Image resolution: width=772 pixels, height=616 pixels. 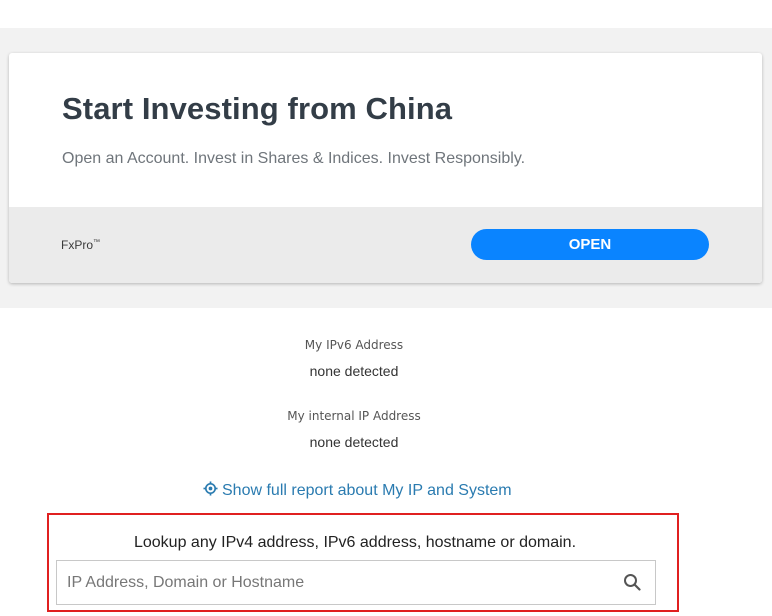 I want to click on ad-title: Start Investing from China, so click(x=257, y=108).